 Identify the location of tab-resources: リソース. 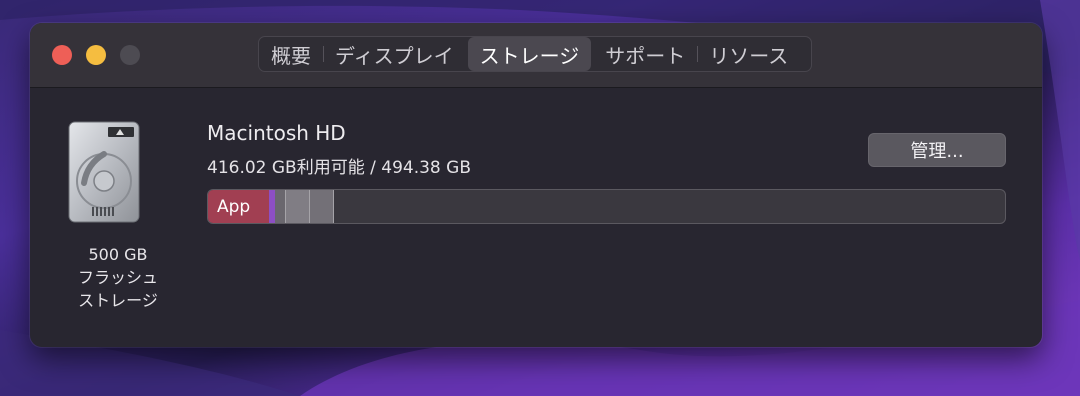
(748, 54).